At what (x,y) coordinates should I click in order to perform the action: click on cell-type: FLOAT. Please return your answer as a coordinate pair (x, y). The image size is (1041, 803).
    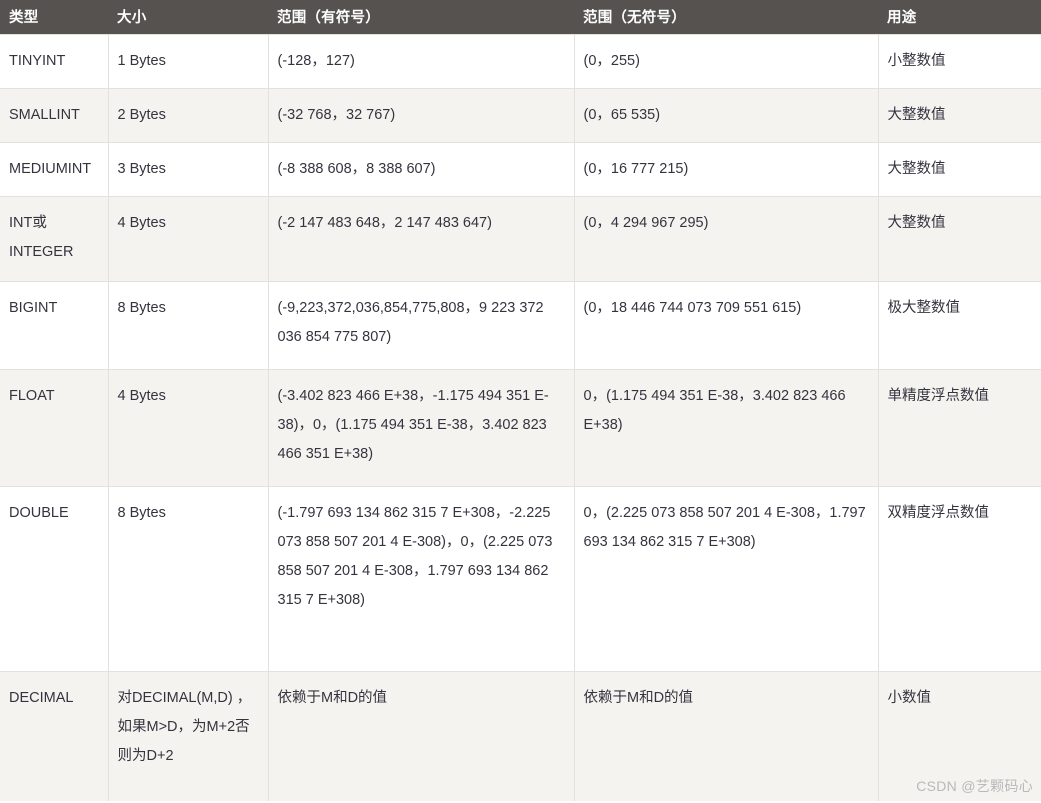
    Looking at the image, I should click on (54, 428).